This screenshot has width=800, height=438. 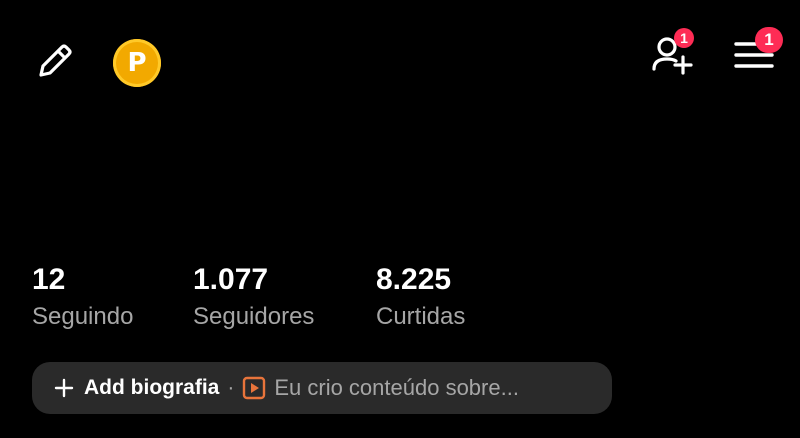 What do you see at coordinates (254, 388) in the screenshot?
I see `play-icon` at bounding box center [254, 388].